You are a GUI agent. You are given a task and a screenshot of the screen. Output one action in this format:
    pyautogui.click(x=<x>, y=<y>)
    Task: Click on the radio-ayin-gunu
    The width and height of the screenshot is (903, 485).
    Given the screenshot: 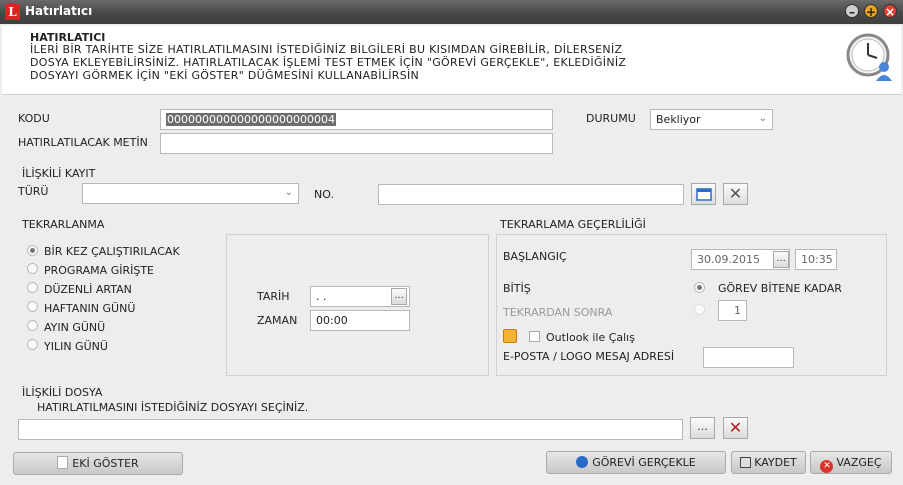 What is the action you would take?
    pyautogui.click(x=32, y=325)
    